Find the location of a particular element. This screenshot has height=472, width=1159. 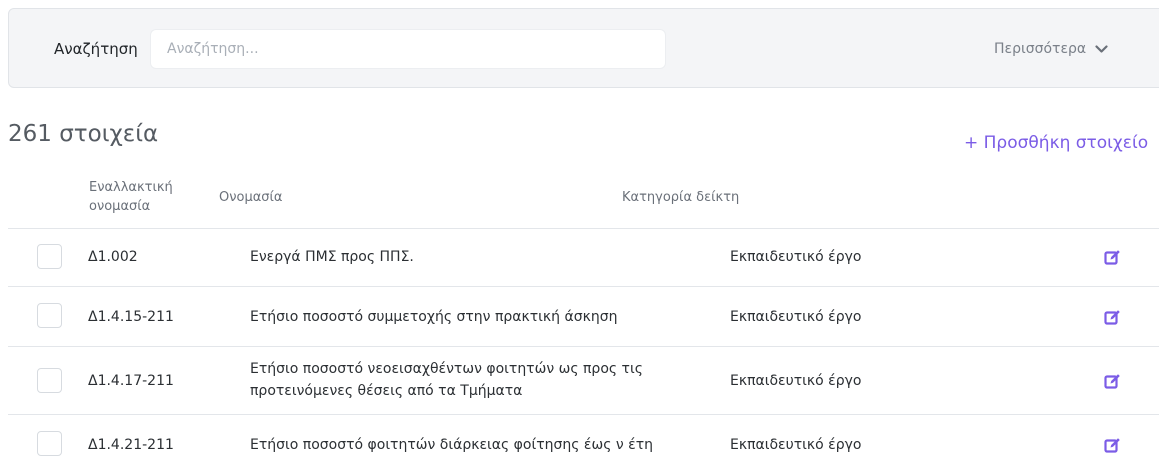

column-header-alt-name: Εναλλακτική ονομασία is located at coordinates (139, 197).